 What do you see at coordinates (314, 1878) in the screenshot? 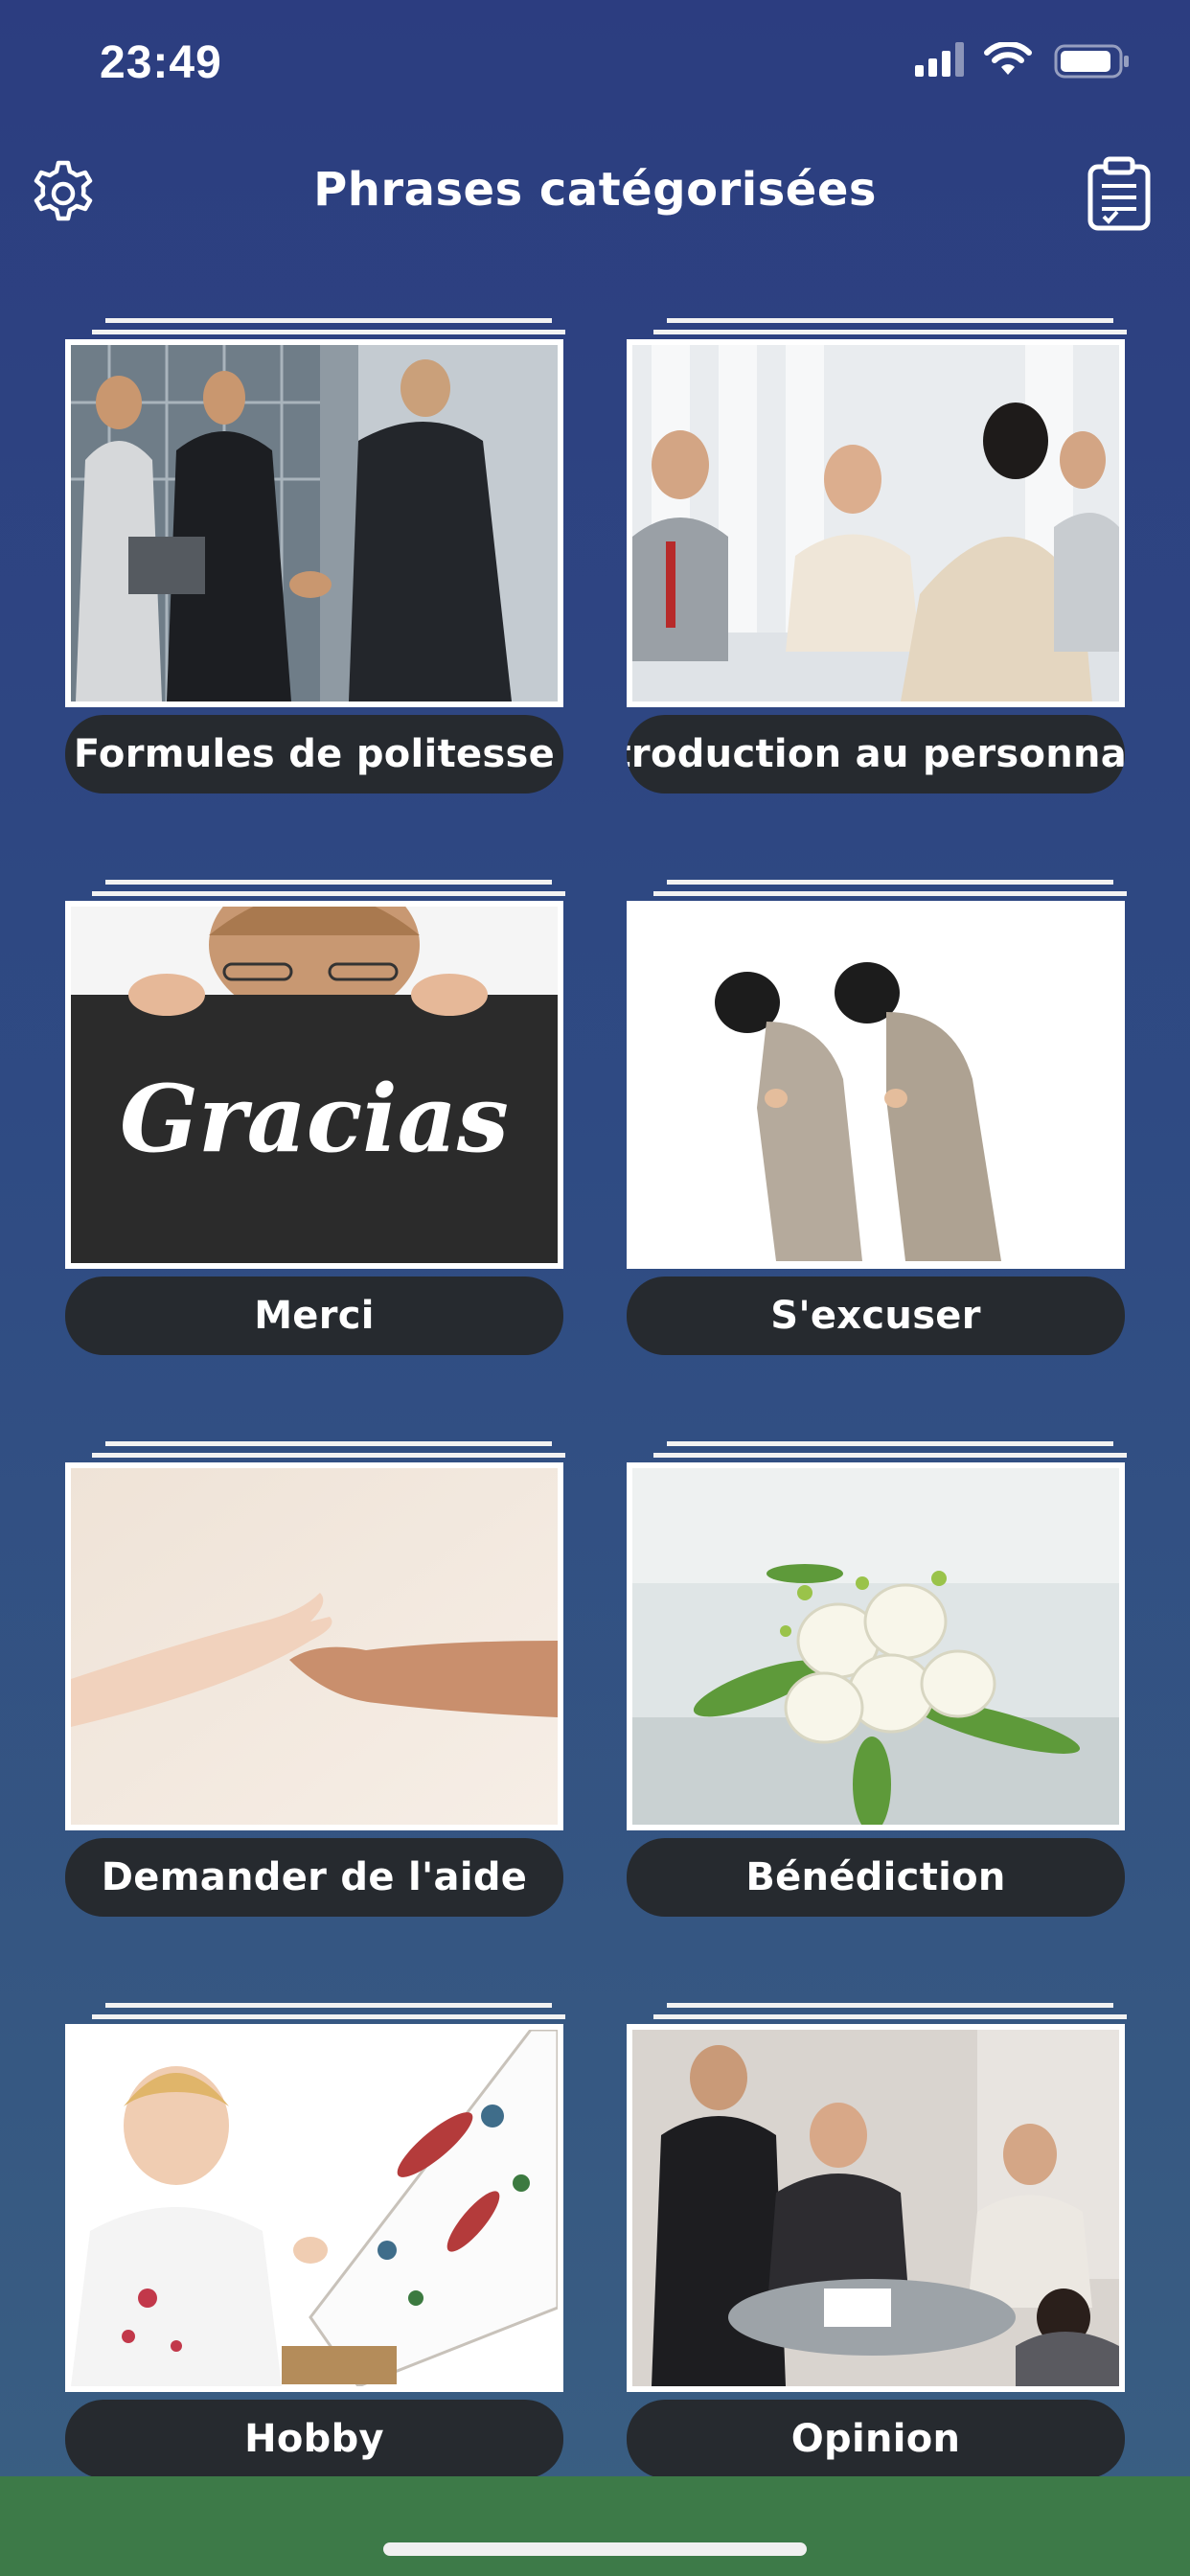
I see `category-label: Demander de l'aide` at bounding box center [314, 1878].